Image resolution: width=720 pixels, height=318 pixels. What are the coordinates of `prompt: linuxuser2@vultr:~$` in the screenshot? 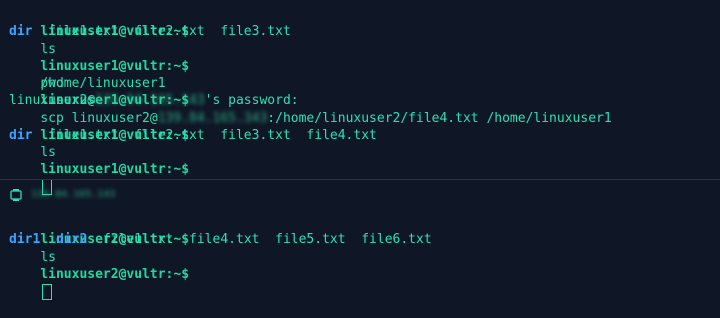 It's located at (115, 274).